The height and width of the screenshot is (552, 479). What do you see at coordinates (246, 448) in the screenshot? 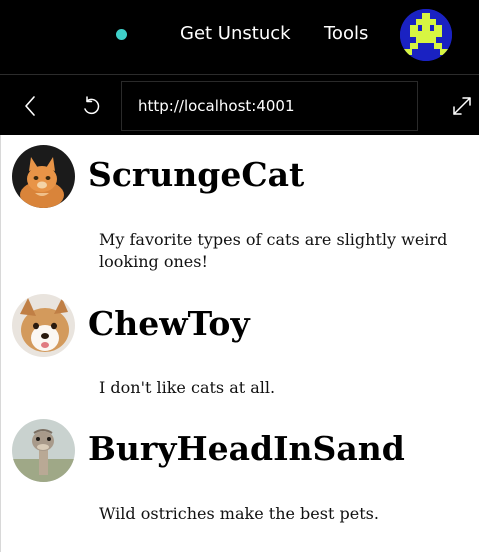
I see `post-author: BuryHeadInSand` at bounding box center [246, 448].